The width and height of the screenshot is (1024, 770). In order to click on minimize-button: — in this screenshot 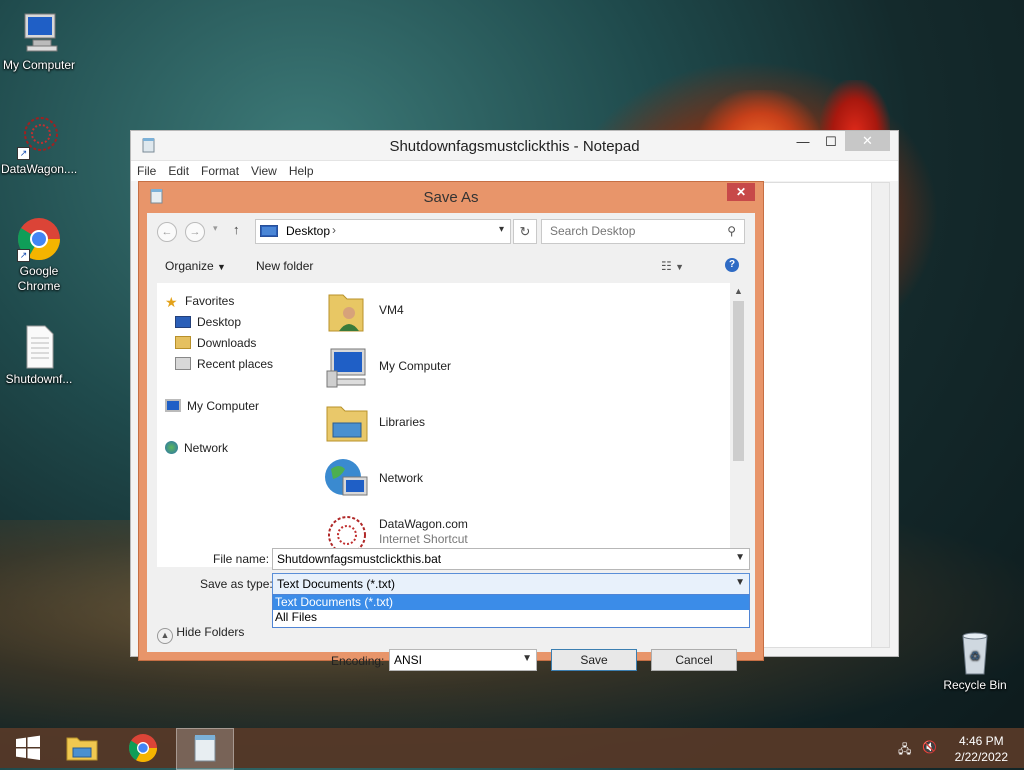, I will do `click(803, 142)`.